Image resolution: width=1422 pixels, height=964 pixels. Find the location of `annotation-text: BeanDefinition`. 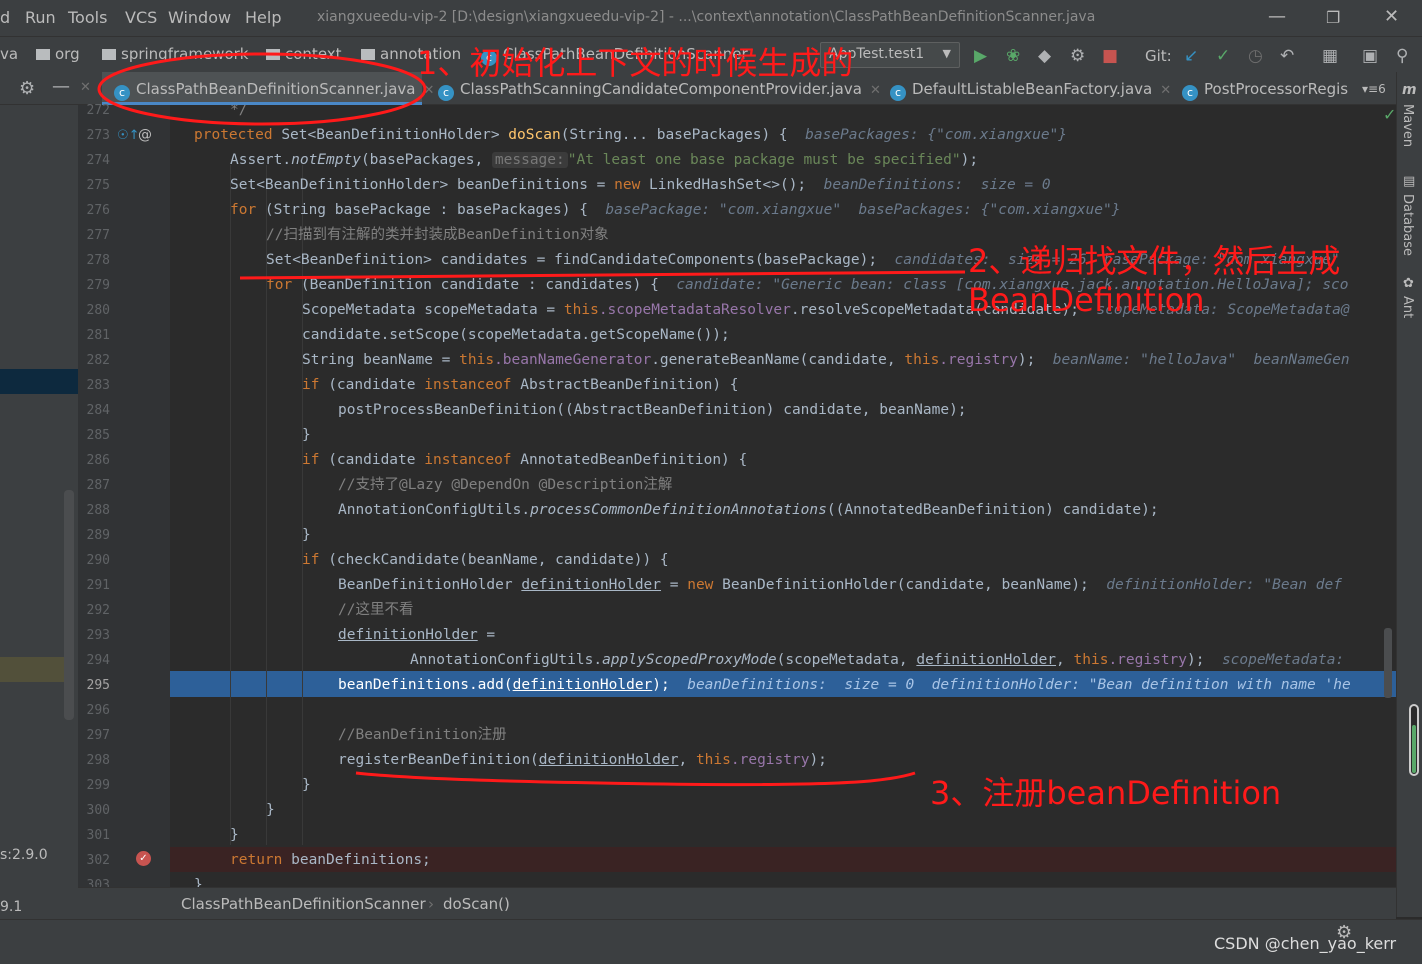

annotation-text: BeanDefinition is located at coordinates (1086, 300).